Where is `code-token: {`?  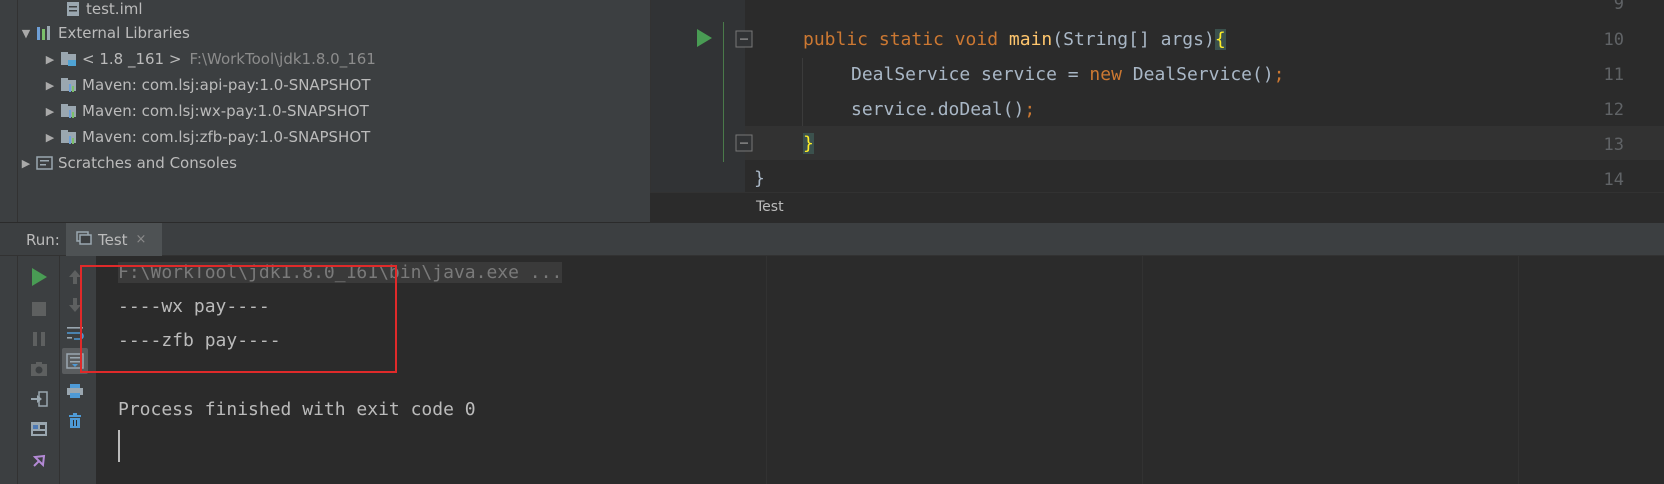 code-token: { is located at coordinates (1220, 39).